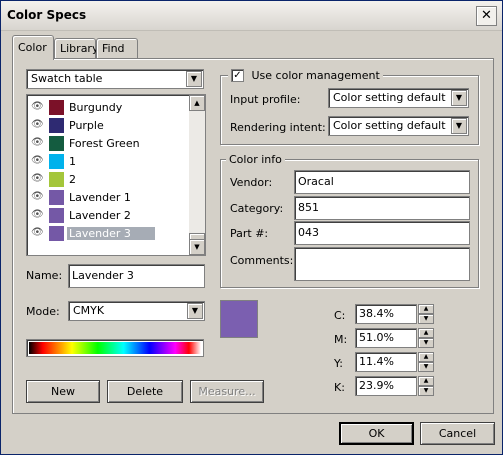 This screenshot has height=455, width=503. What do you see at coordinates (386, 386) in the screenshot?
I see `black-input: 23.9%` at bounding box center [386, 386].